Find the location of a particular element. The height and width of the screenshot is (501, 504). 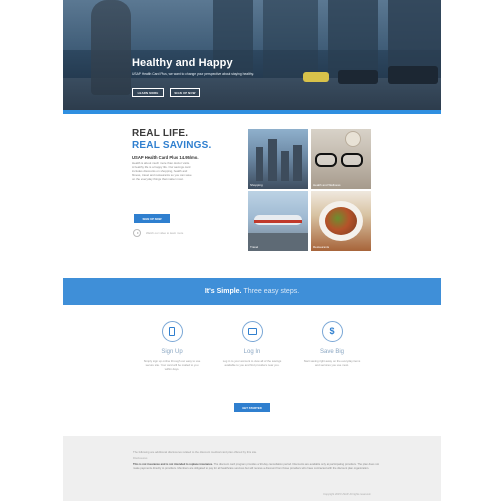

glasses-lens-right is located at coordinates (352, 160).